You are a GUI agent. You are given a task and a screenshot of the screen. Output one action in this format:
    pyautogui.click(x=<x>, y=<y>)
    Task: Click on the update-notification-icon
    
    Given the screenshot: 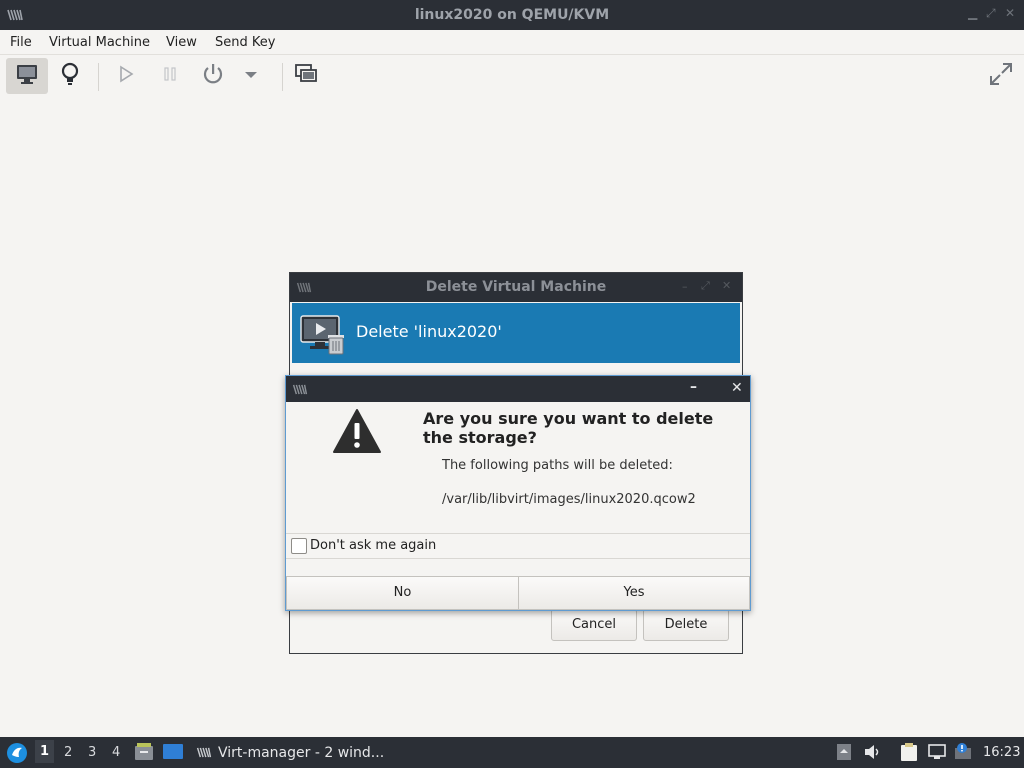 What is the action you would take?
    pyautogui.click(x=963, y=753)
    